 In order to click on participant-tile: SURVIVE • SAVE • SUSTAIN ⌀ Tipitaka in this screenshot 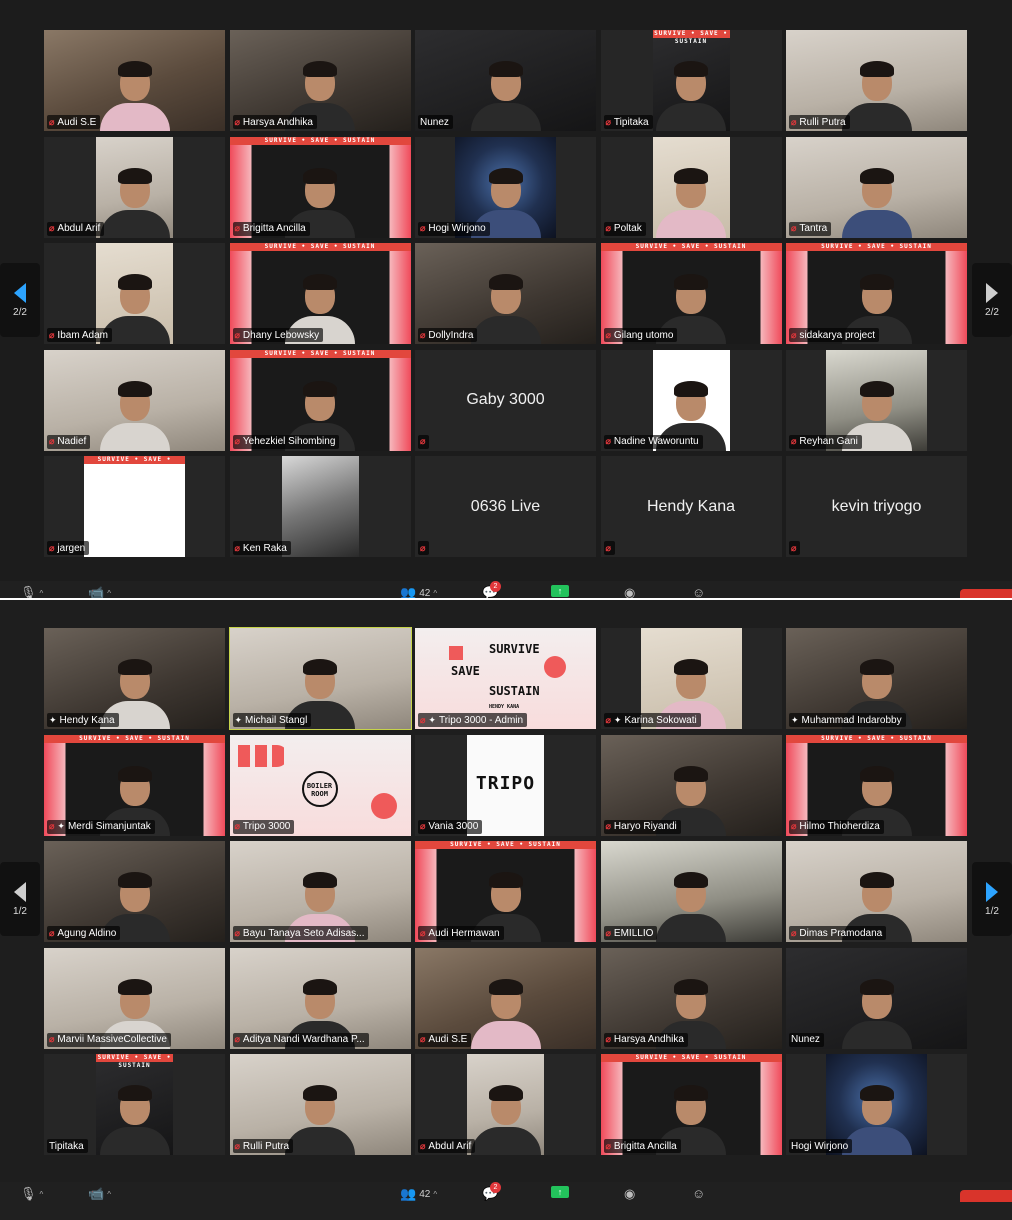, I will do `click(691, 80)`.